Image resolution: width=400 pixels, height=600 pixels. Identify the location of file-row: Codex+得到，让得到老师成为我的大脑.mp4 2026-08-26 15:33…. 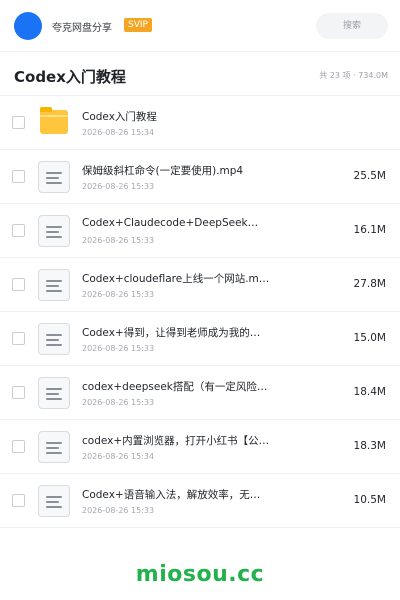
(200, 339).